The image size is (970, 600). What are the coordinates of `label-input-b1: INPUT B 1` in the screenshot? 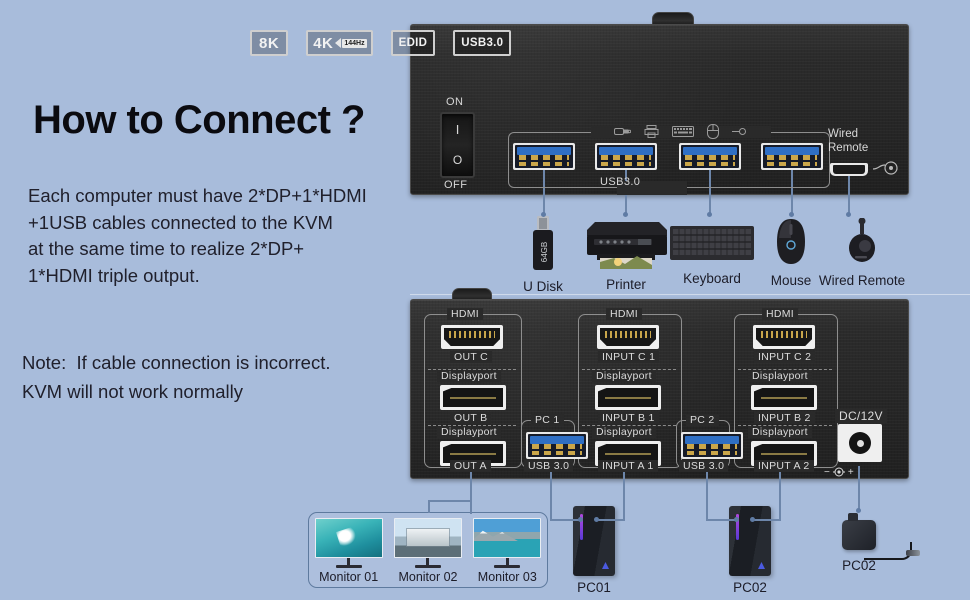 It's located at (628, 418).